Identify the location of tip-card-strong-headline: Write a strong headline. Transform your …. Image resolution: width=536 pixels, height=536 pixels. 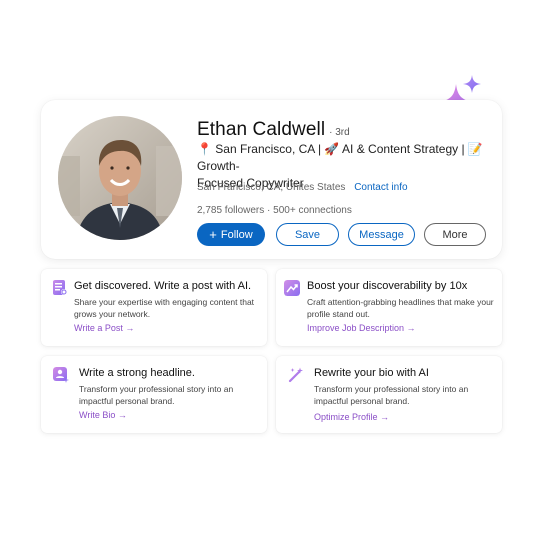
(154, 394).